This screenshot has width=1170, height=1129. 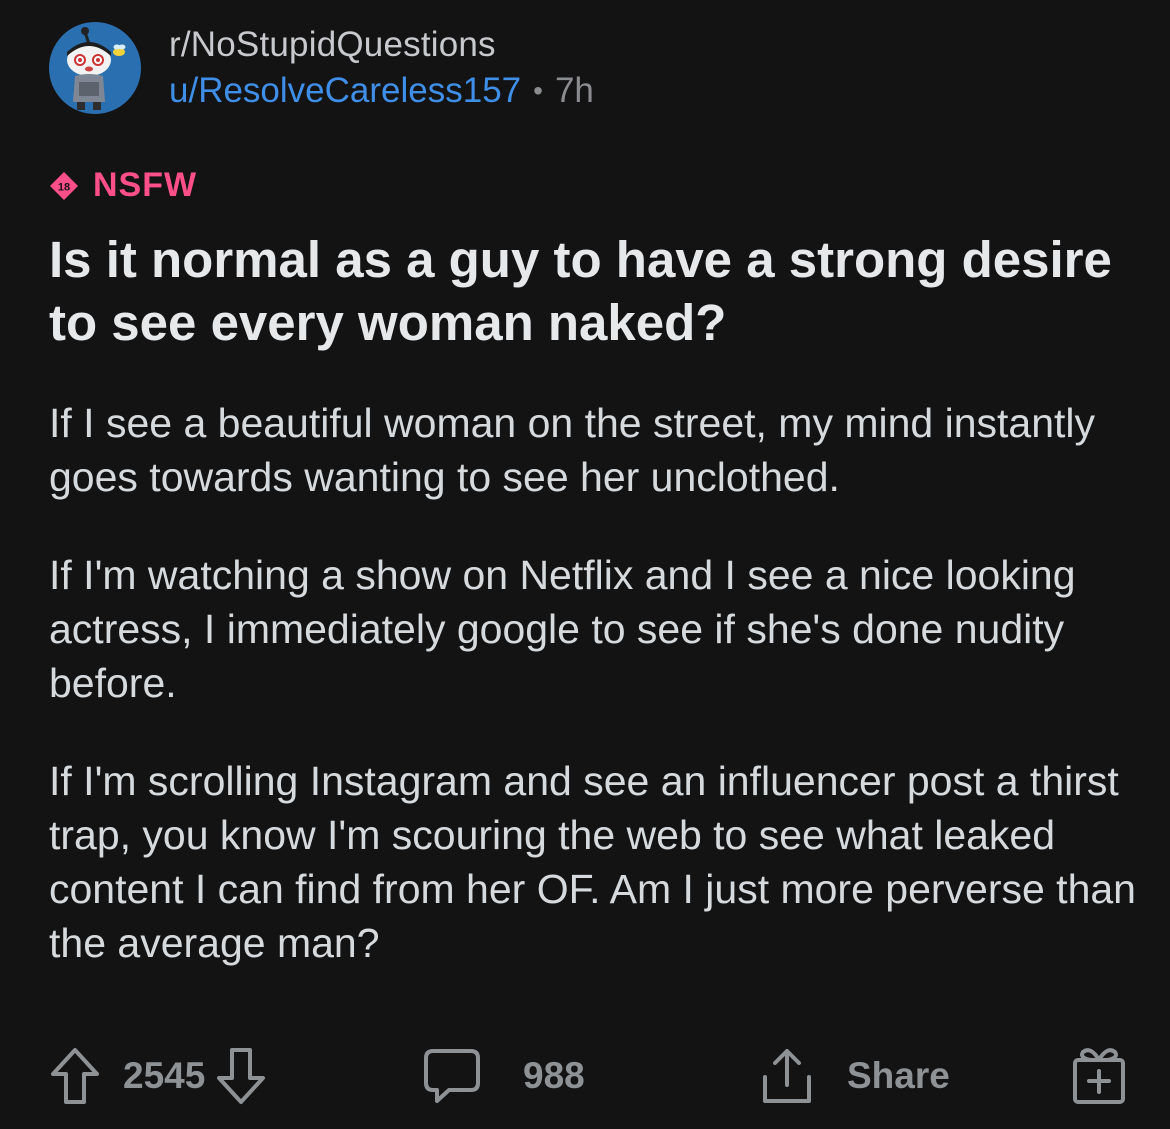 I want to click on username-link: u/ResolveCareless157, so click(x=345, y=91).